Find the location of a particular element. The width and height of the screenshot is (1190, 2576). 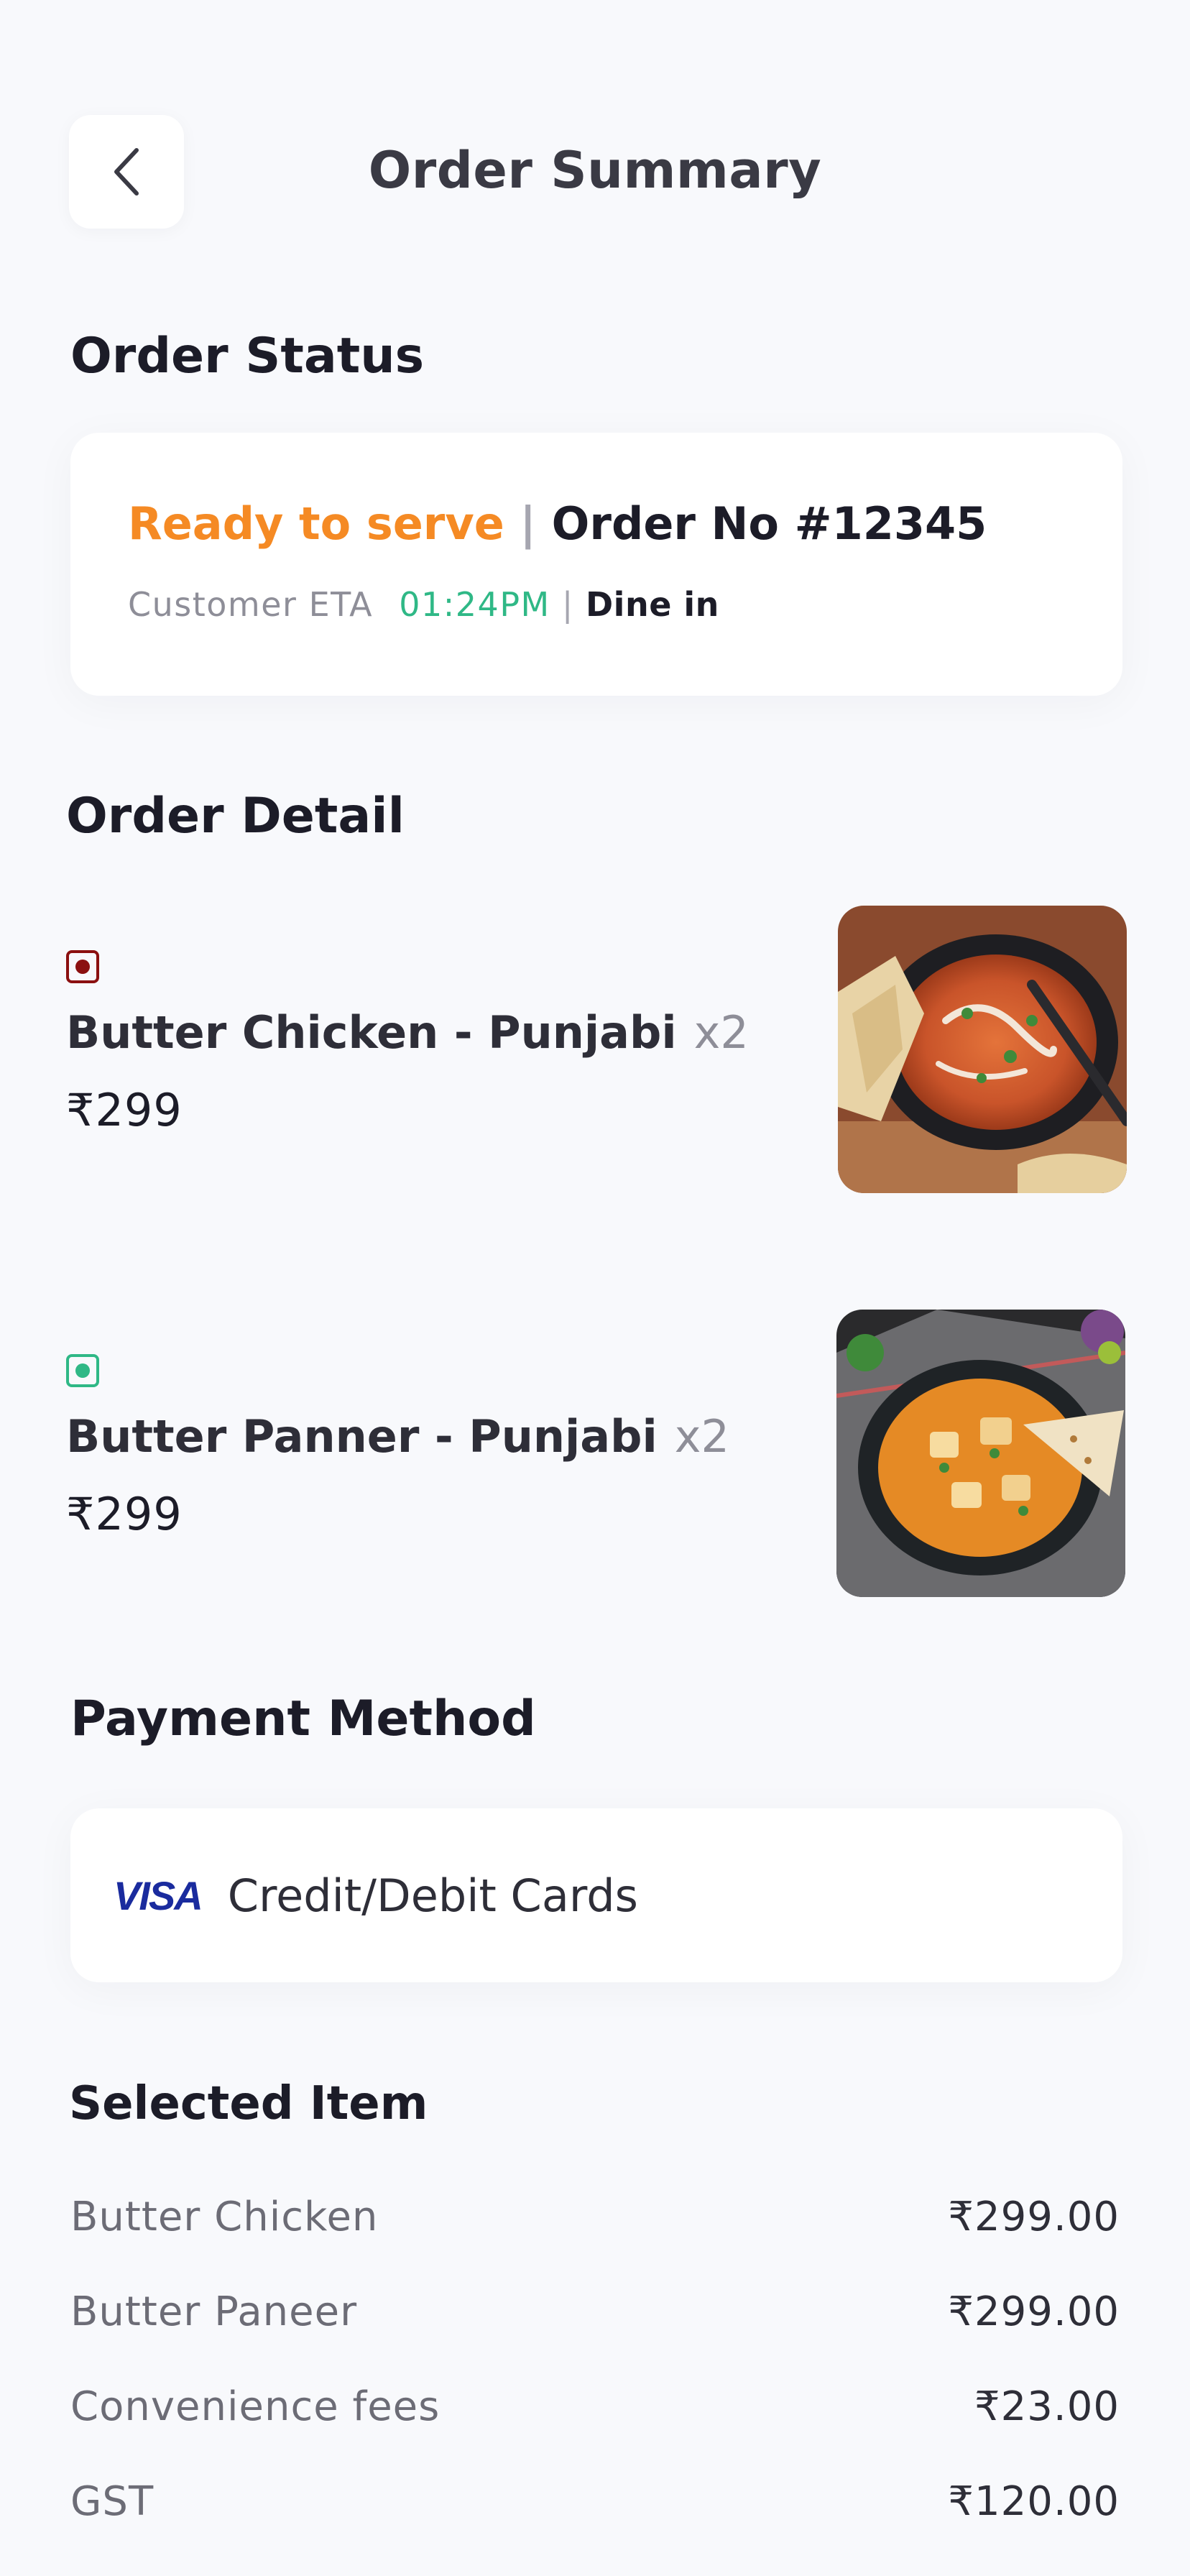

page-title: Order Summary is located at coordinates (595, 170).